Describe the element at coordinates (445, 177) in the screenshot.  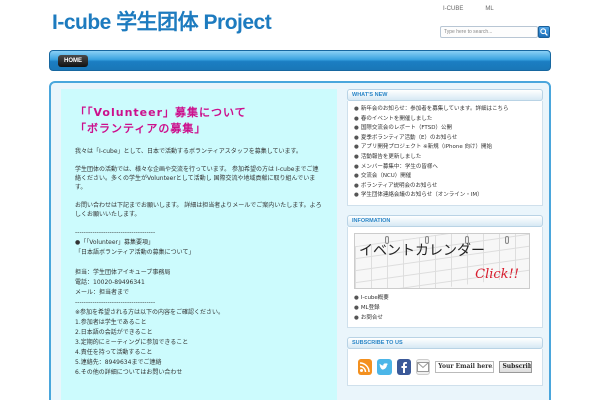
I see `news-item: ● 交流会（NCU）開催` at that location.